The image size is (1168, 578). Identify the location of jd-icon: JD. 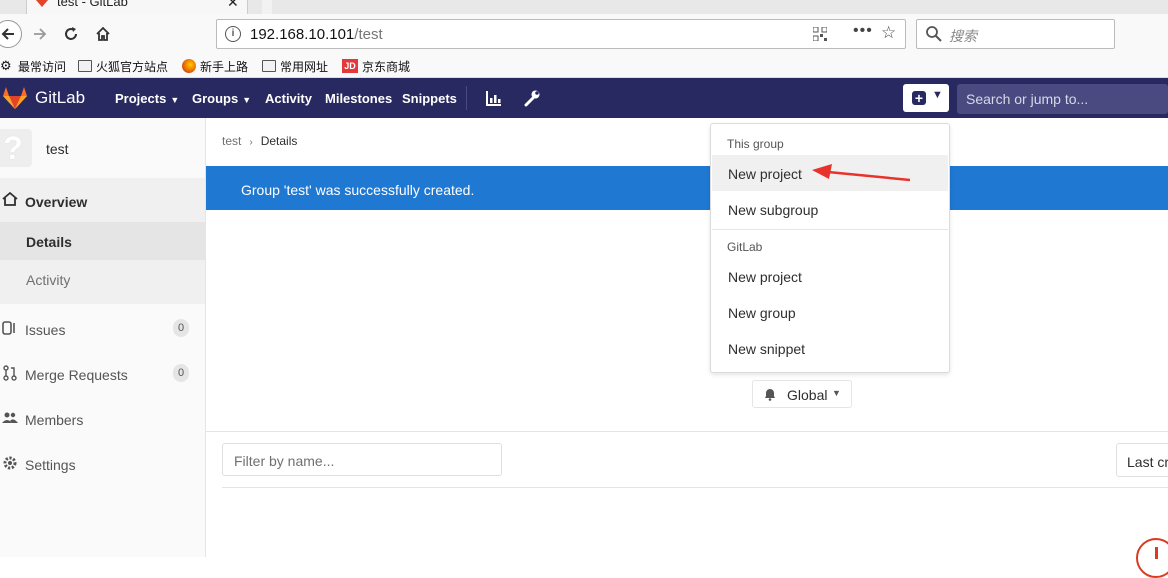
(350, 66).